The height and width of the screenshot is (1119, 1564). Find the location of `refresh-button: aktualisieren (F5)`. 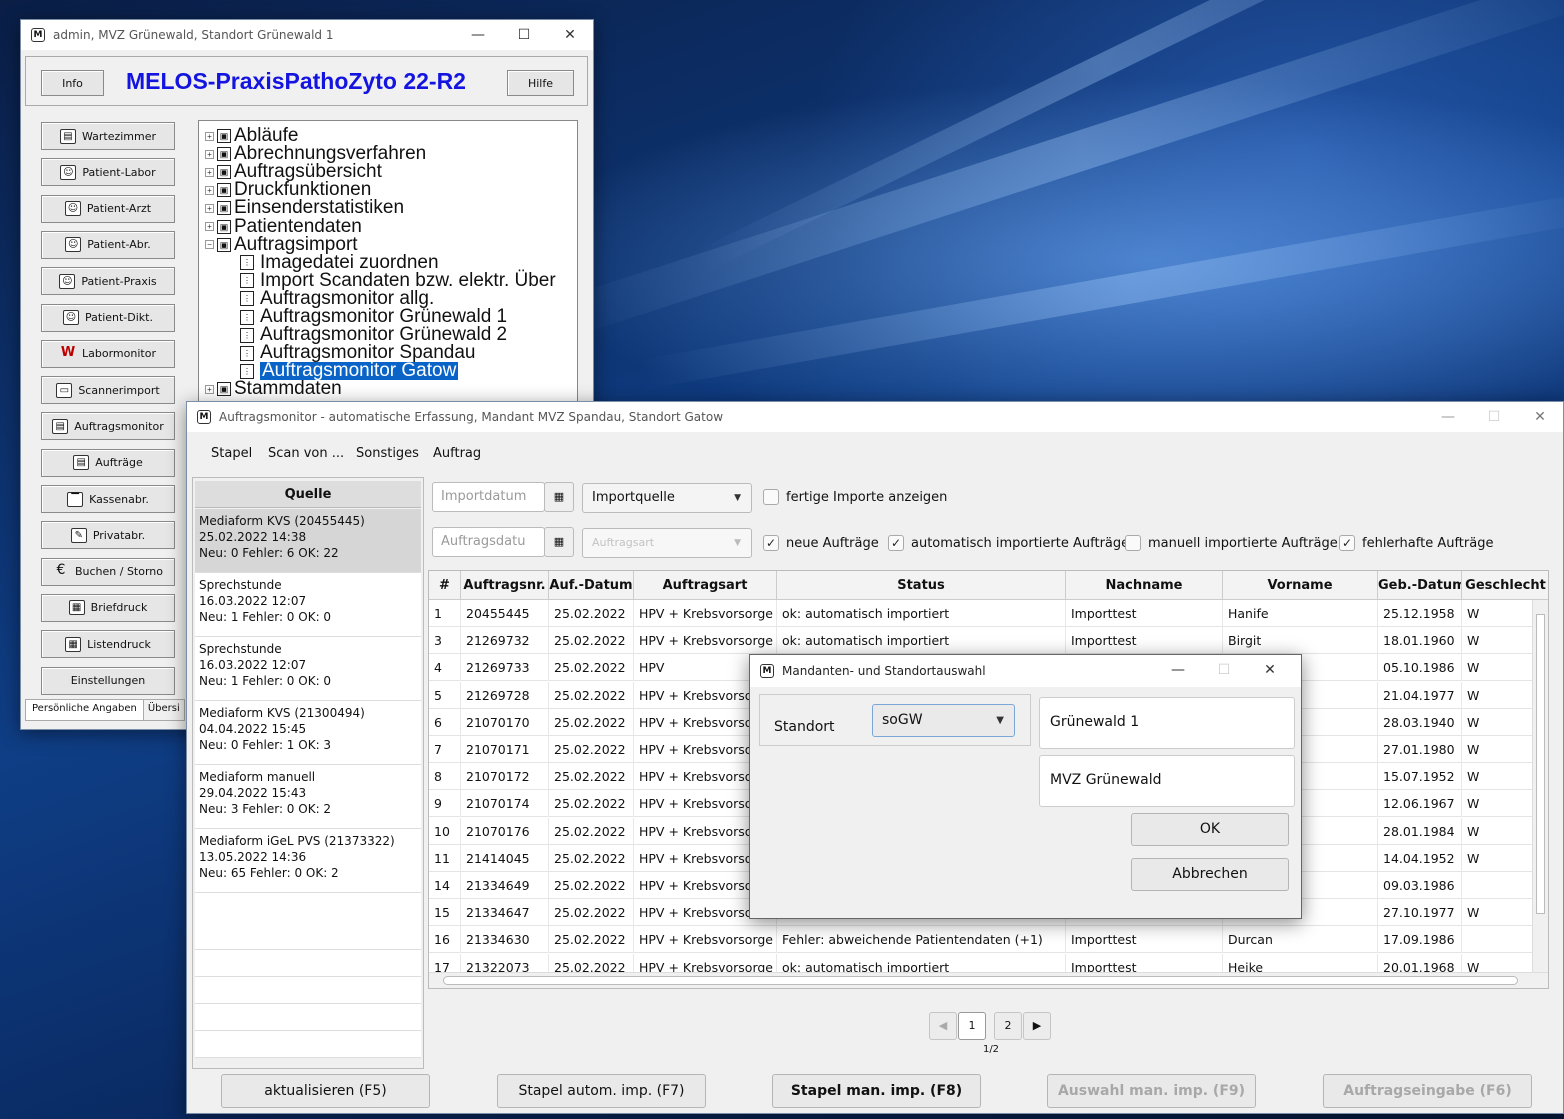

refresh-button: aktualisieren (F5) is located at coordinates (325, 1091).